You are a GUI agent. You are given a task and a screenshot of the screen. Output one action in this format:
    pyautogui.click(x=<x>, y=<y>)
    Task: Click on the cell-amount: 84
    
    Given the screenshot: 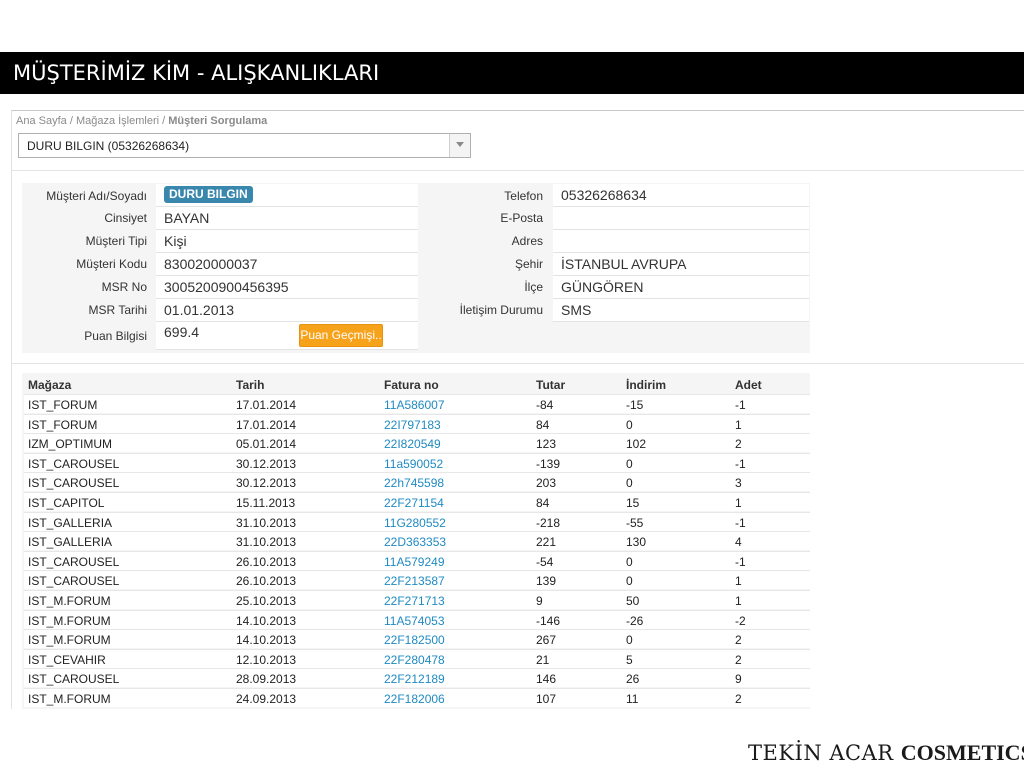 What is the action you would take?
    pyautogui.click(x=543, y=503)
    